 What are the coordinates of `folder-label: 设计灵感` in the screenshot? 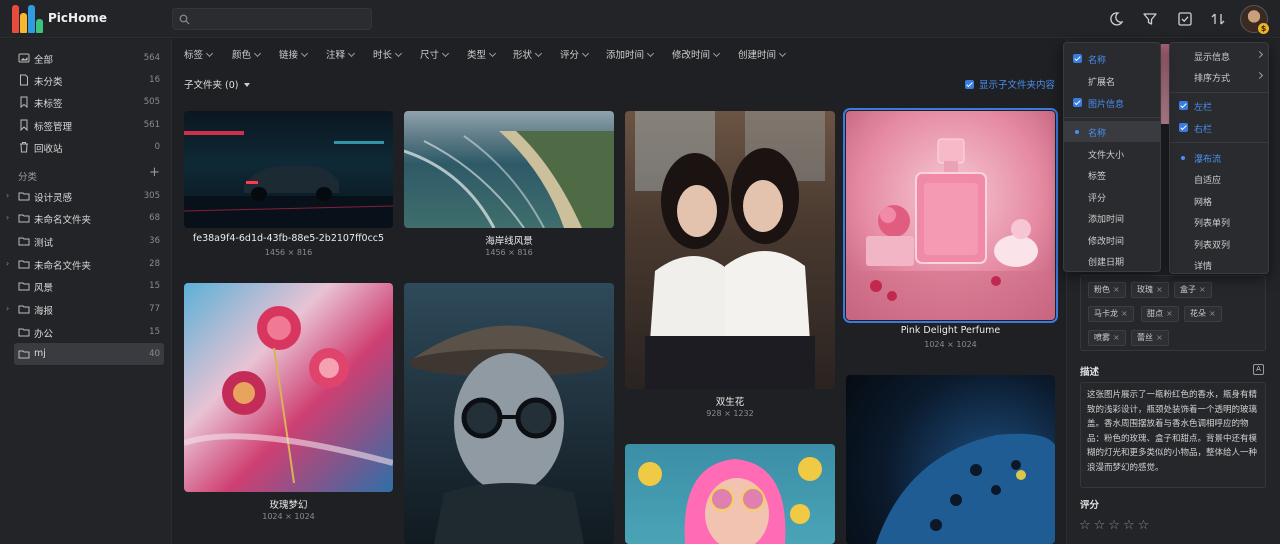 It's located at (53, 198).